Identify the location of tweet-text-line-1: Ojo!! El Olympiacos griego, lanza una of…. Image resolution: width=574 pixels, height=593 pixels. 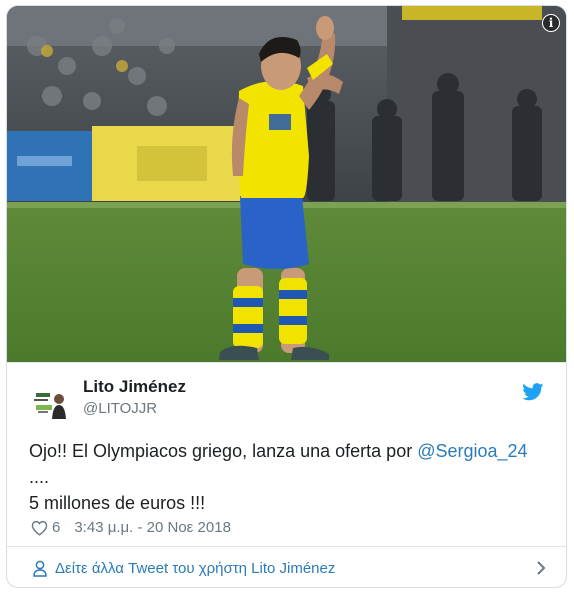
(289, 451).